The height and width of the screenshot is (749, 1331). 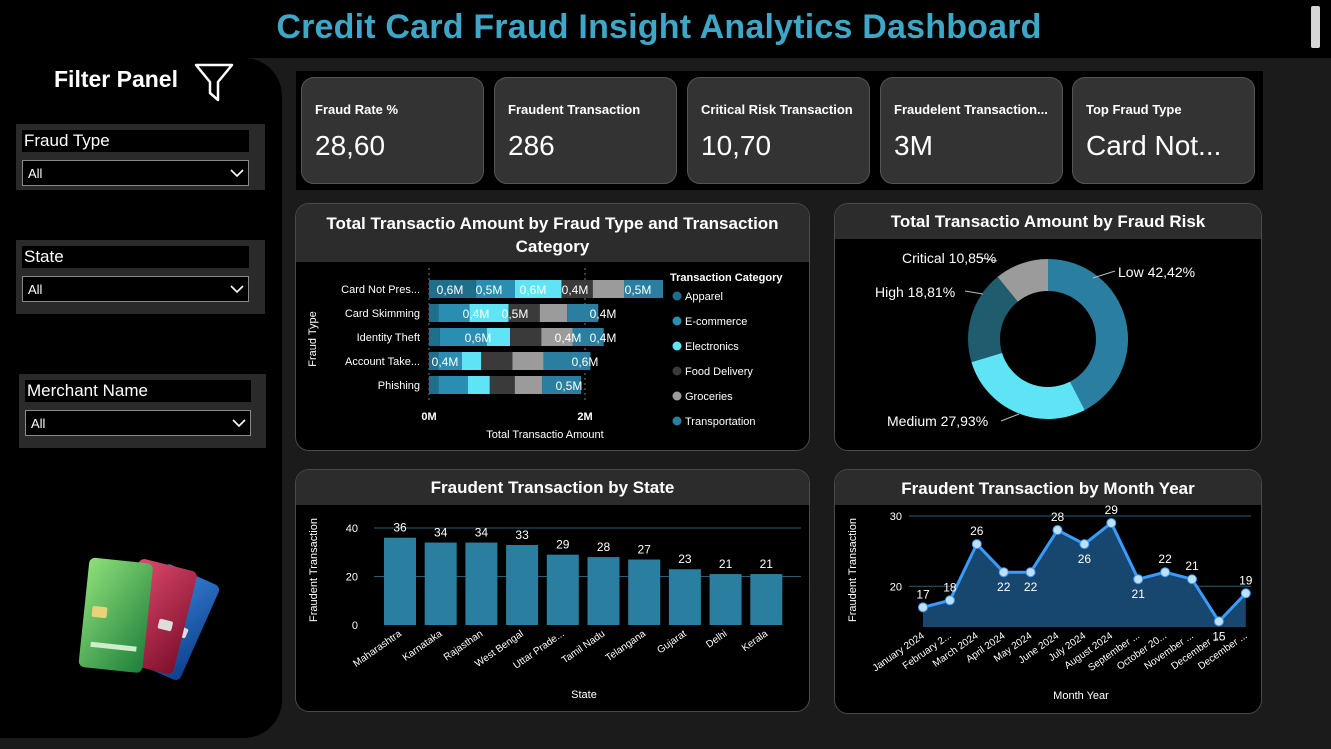 What do you see at coordinates (522, 535) in the screenshot?
I see `data-label: 33` at bounding box center [522, 535].